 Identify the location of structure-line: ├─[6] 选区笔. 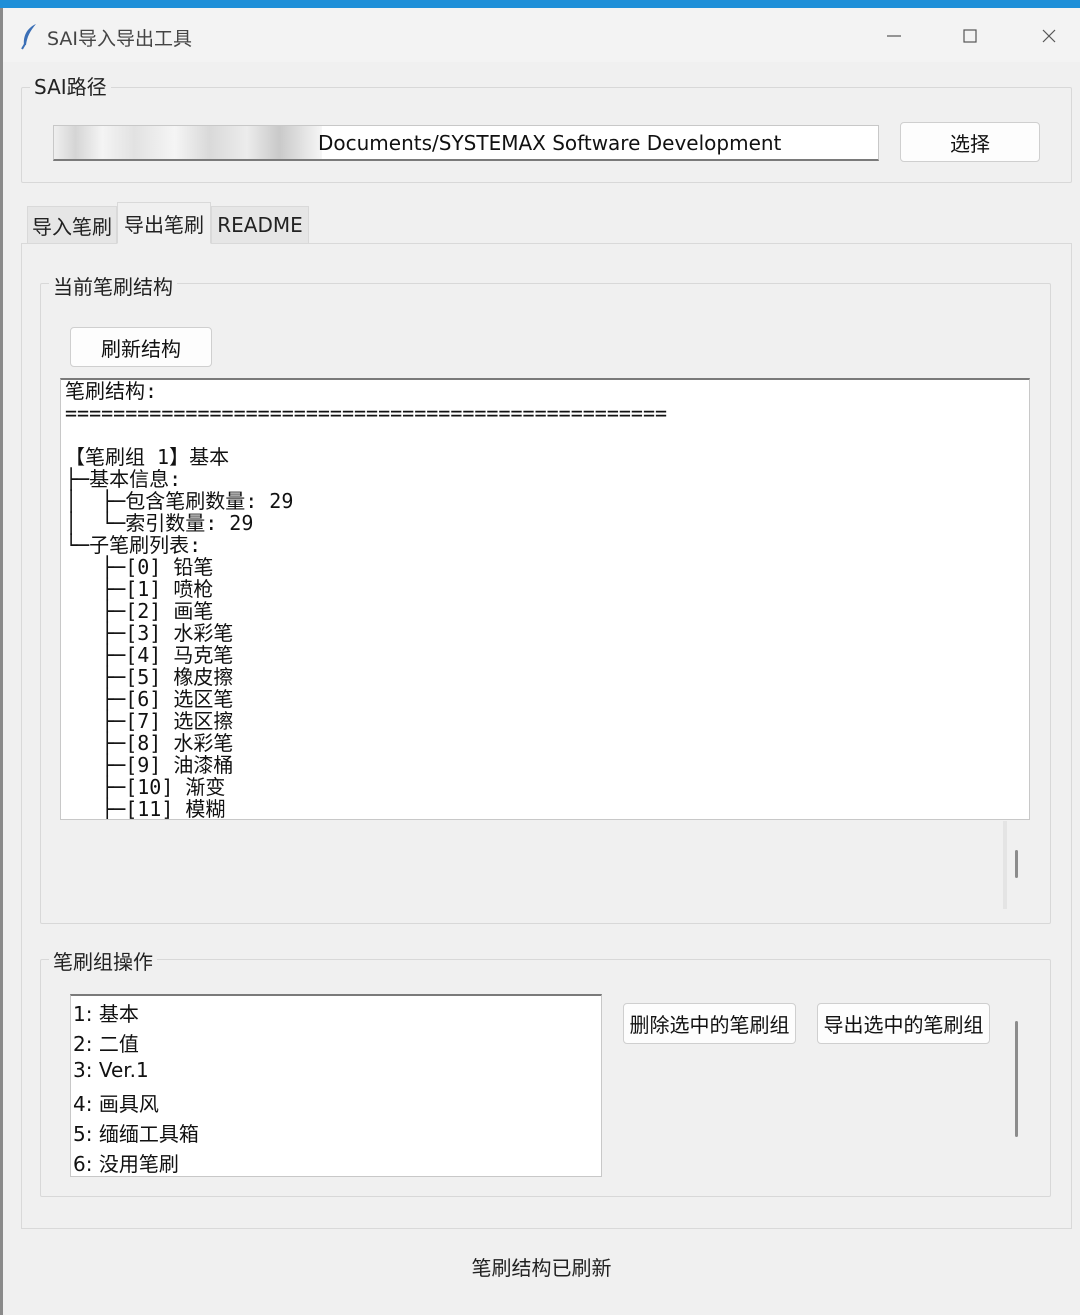
(149, 699).